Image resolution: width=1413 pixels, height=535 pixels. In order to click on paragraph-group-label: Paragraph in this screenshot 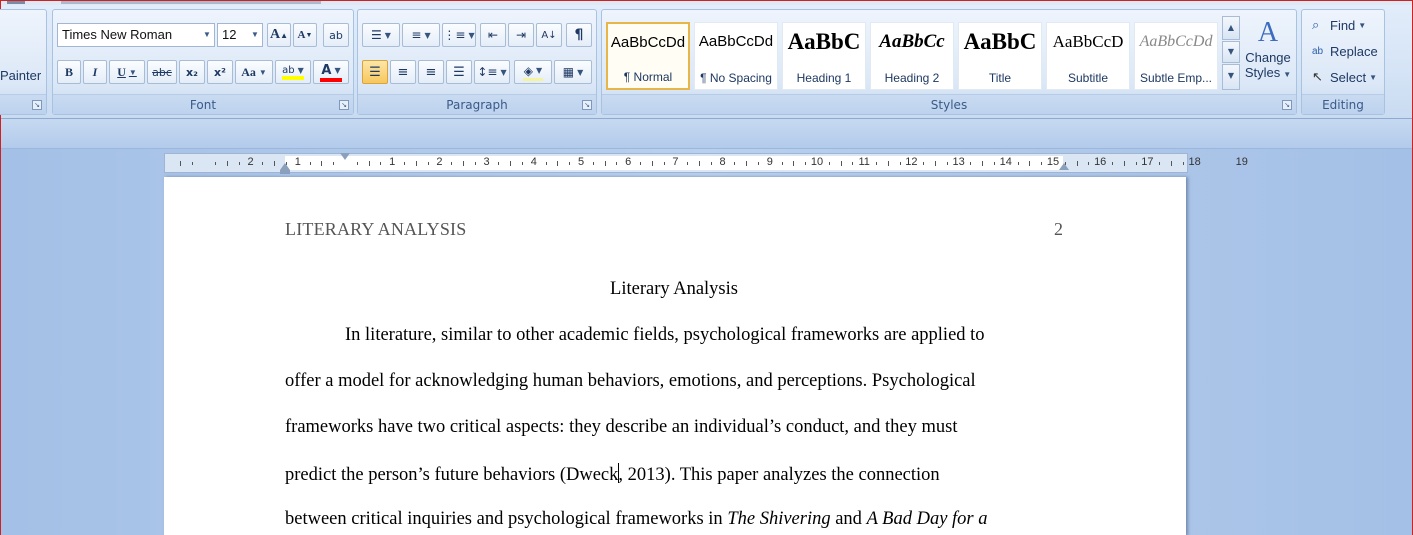, I will do `click(477, 104)`.